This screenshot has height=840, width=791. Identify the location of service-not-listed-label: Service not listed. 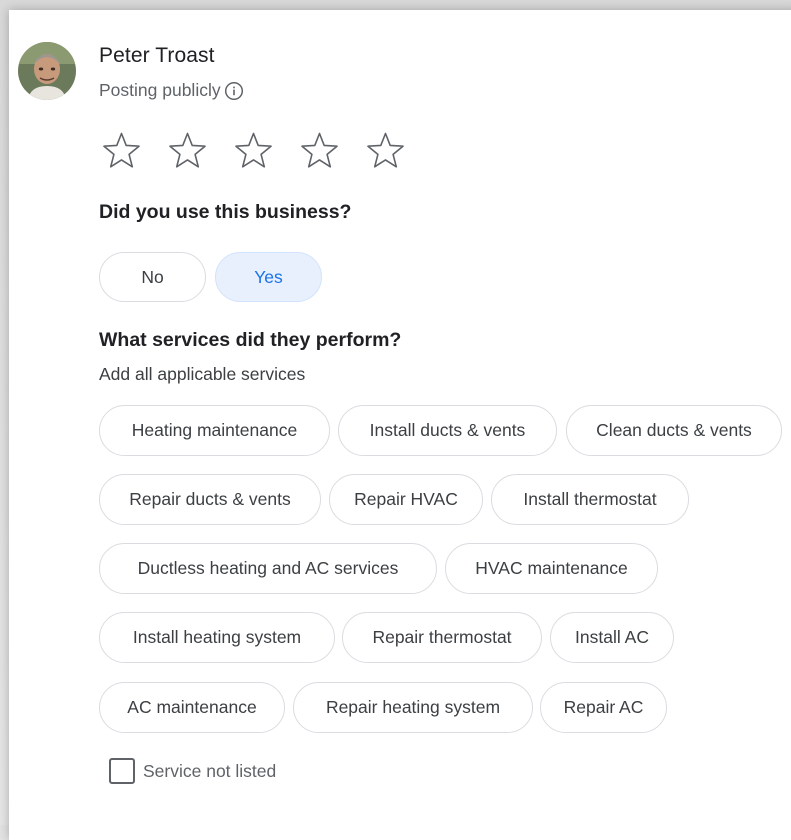
(210, 770).